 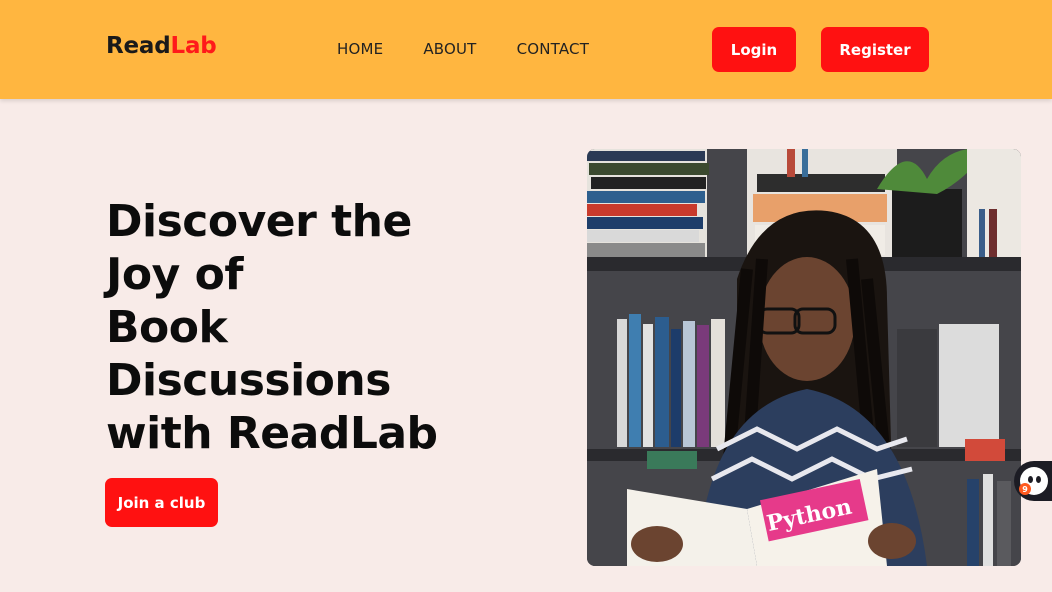 What do you see at coordinates (174, 274) in the screenshot?
I see `hero-title-line: Joy of` at bounding box center [174, 274].